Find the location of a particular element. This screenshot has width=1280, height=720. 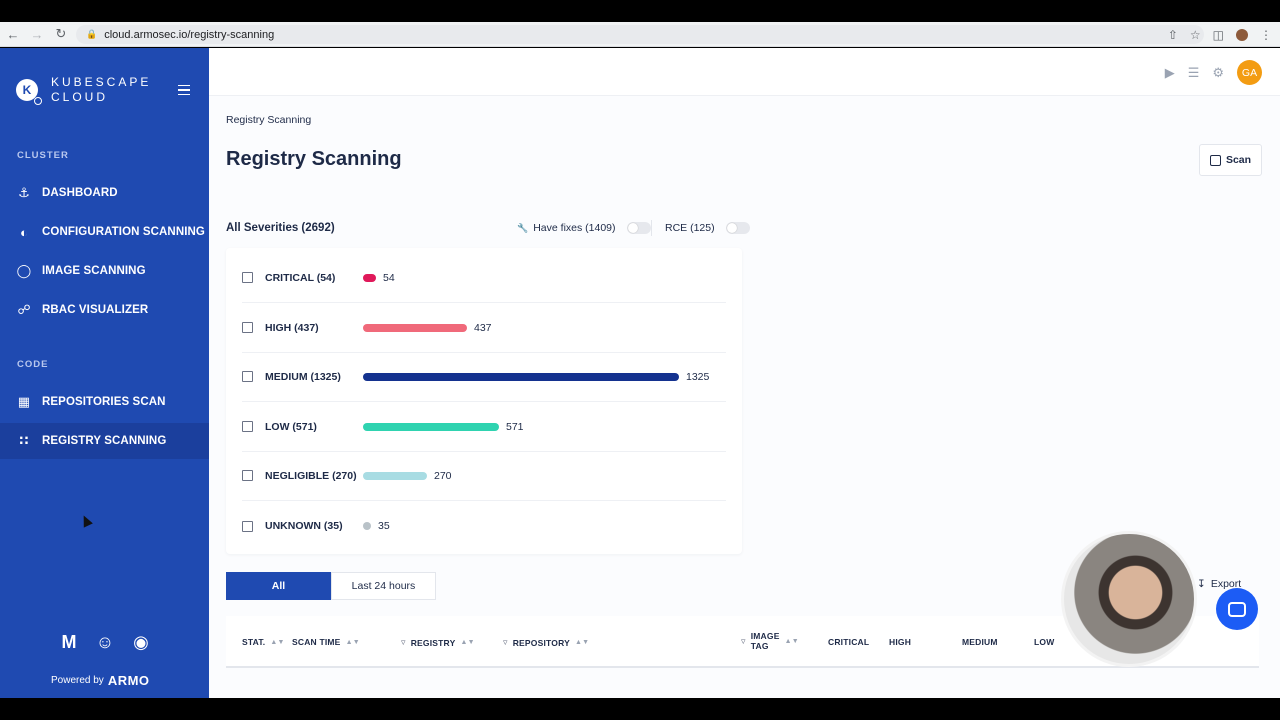

config-scan-icon: ◐ is located at coordinates (24, 232).